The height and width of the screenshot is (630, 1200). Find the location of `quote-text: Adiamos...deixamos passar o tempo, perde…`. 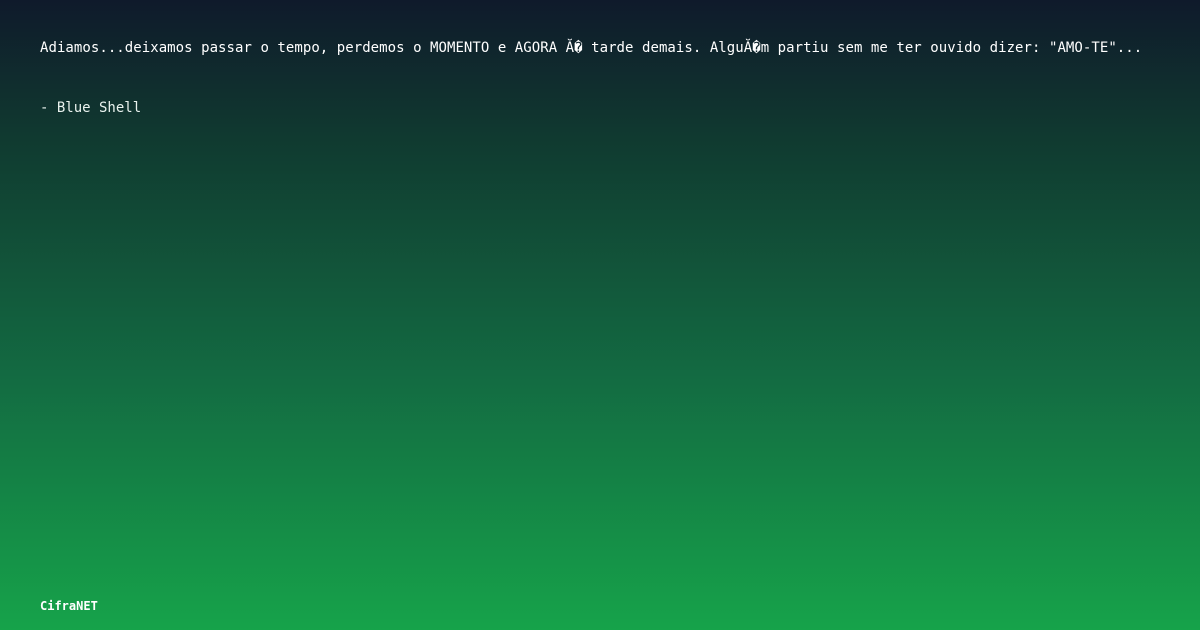

quote-text: Adiamos...deixamos passar o tempo, perde… is located at coordinates (591, 48).